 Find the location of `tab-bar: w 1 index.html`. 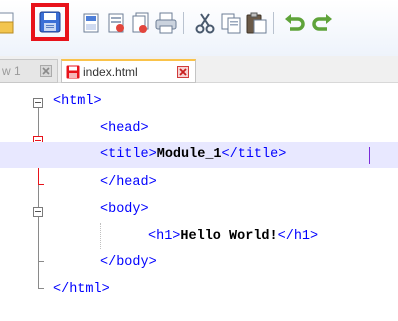

tab-bar: w 1 index.html is located at coordinates (199, 69).